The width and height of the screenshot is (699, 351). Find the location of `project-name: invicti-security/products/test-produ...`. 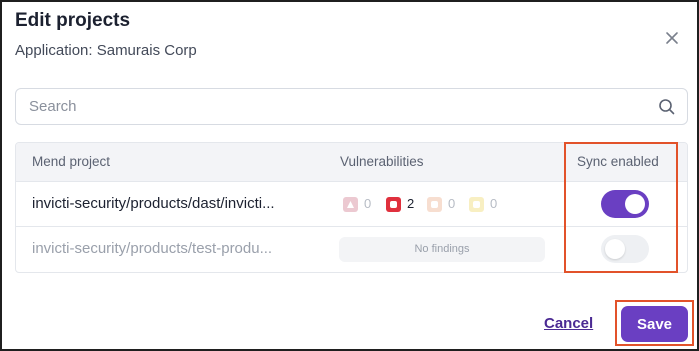

project-name: invicti-security/products/test-produ... is located at coordinates (152, 248).